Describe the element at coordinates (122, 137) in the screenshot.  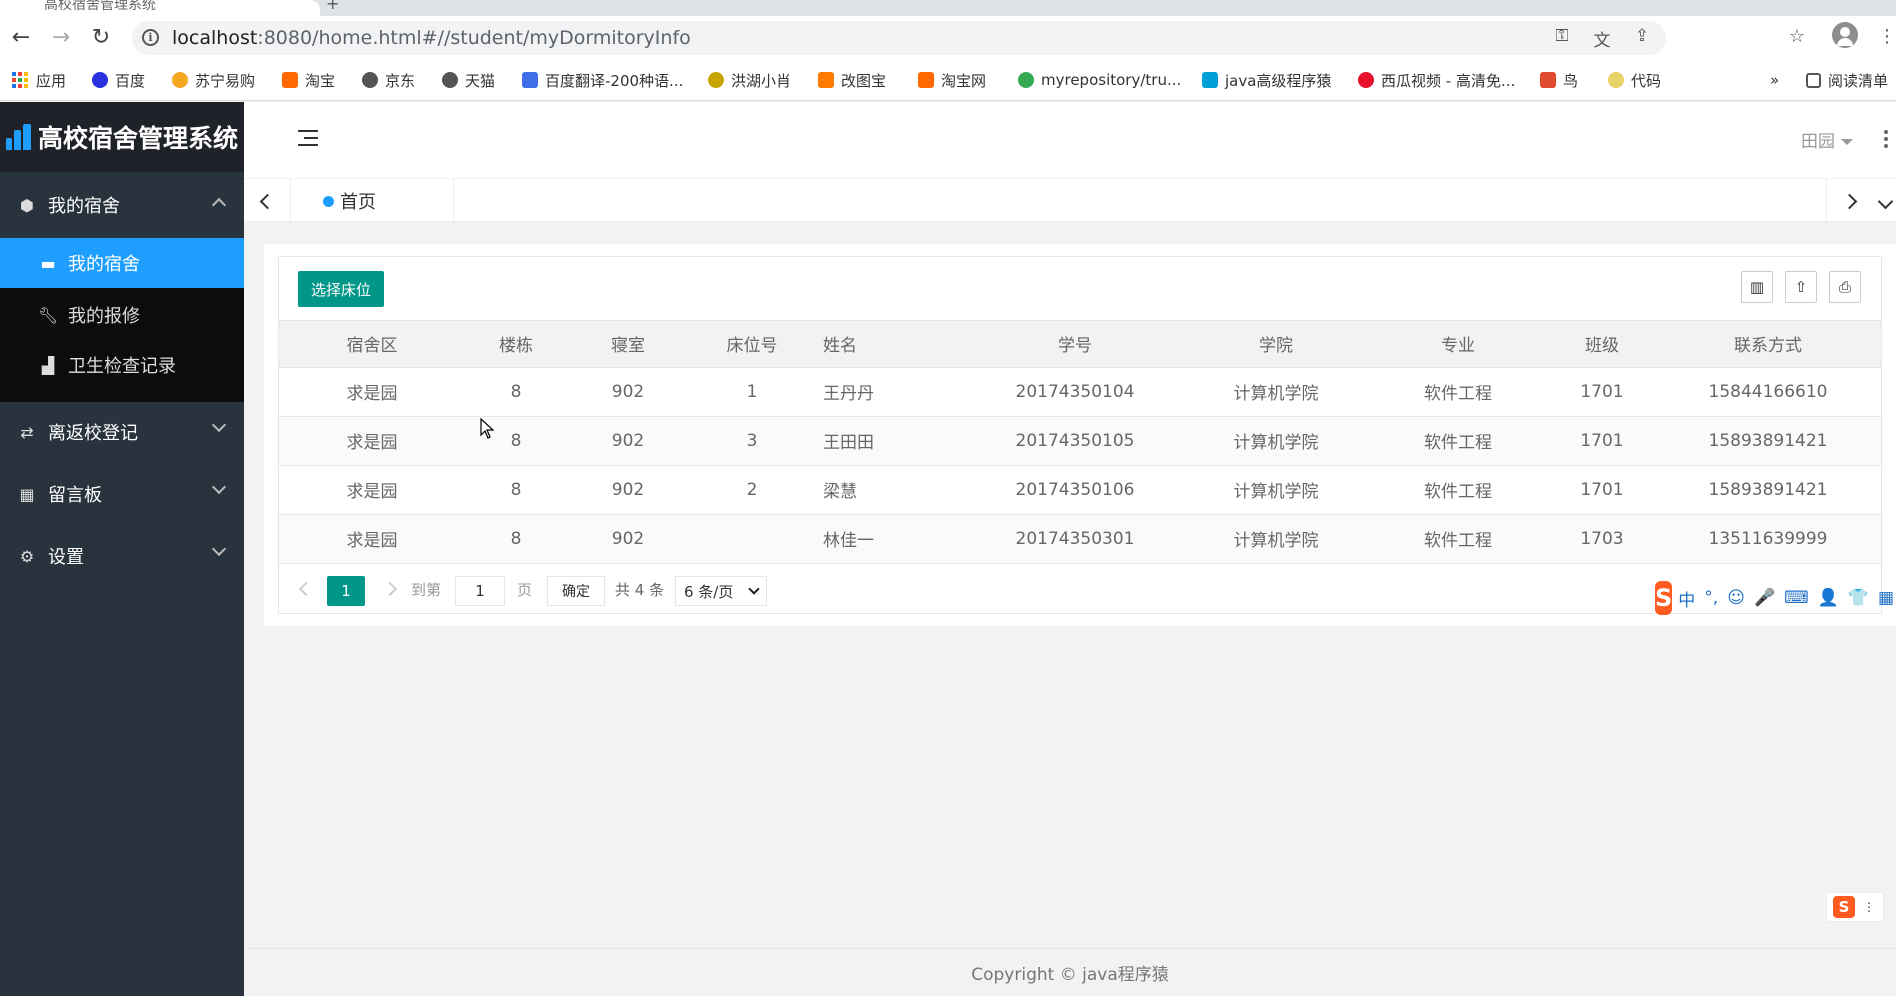
I see `app-logo: 高校宿舍管理系统` at that location.